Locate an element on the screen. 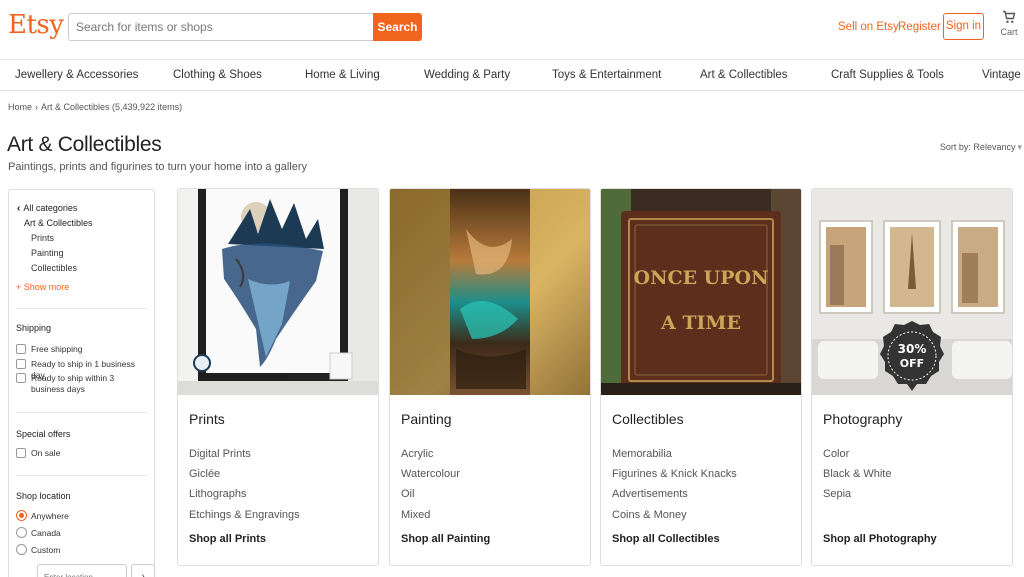 The width and height of the screenshot is (1024, 577). shop-location-heading: Shop location is located at coordinates (43, 496).